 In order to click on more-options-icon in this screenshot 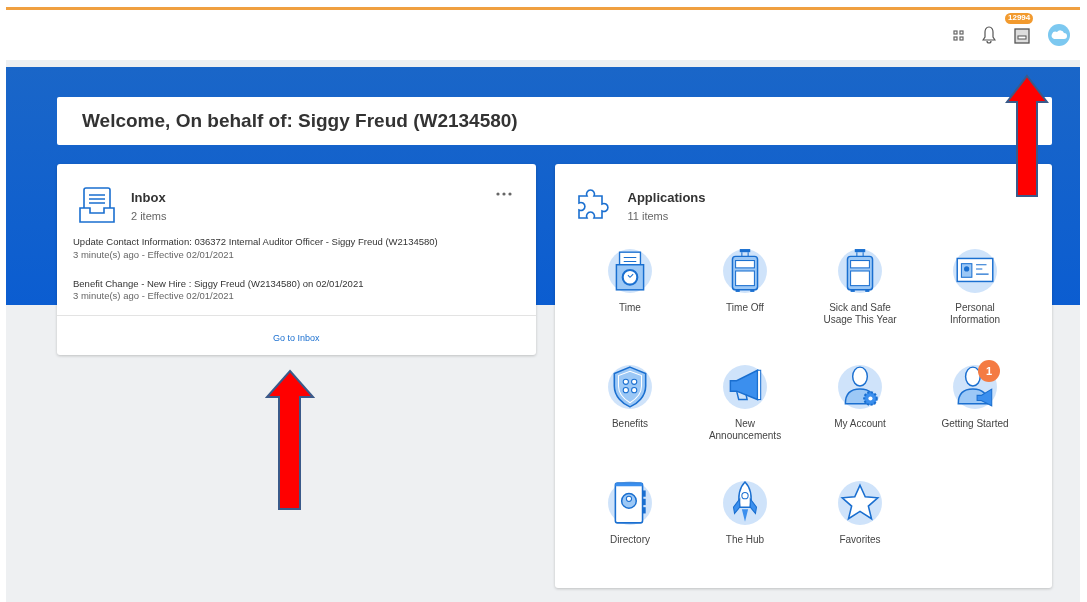, I will do `click(503, 194)`.